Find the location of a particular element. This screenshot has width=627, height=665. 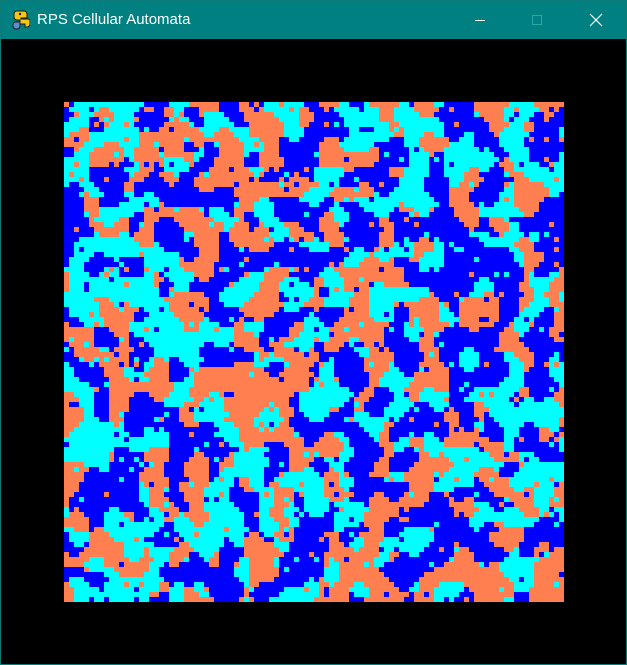

window-title: RPS Cellular Automata is located at coordinates (114, 19).